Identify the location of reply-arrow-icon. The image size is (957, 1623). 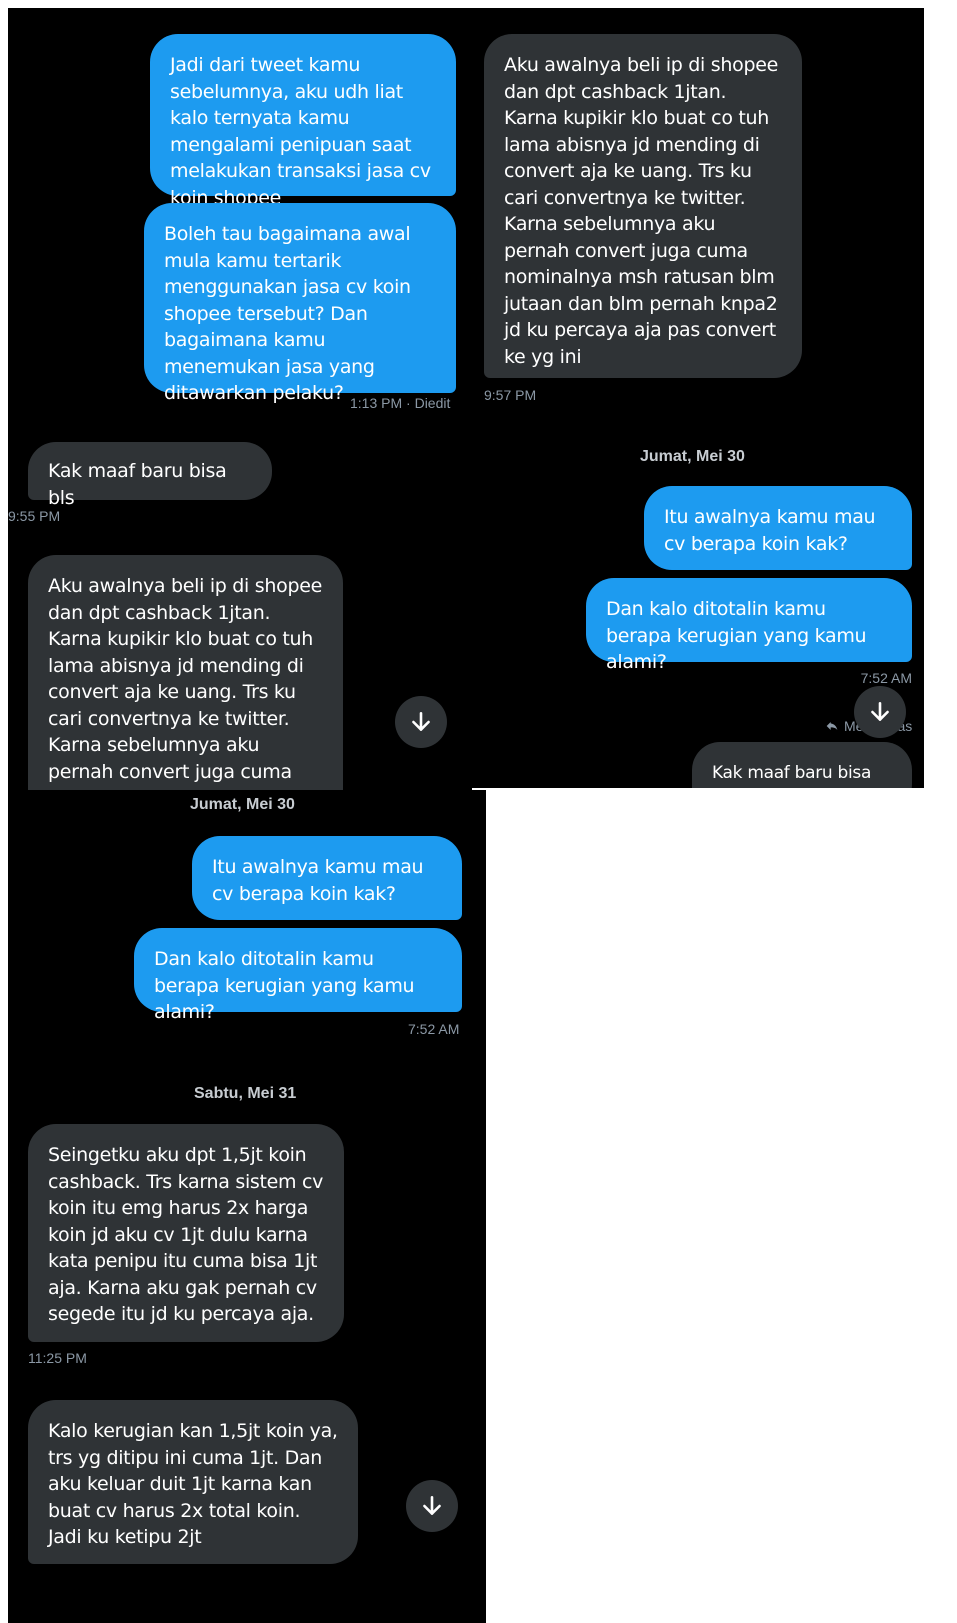
(832, 726).